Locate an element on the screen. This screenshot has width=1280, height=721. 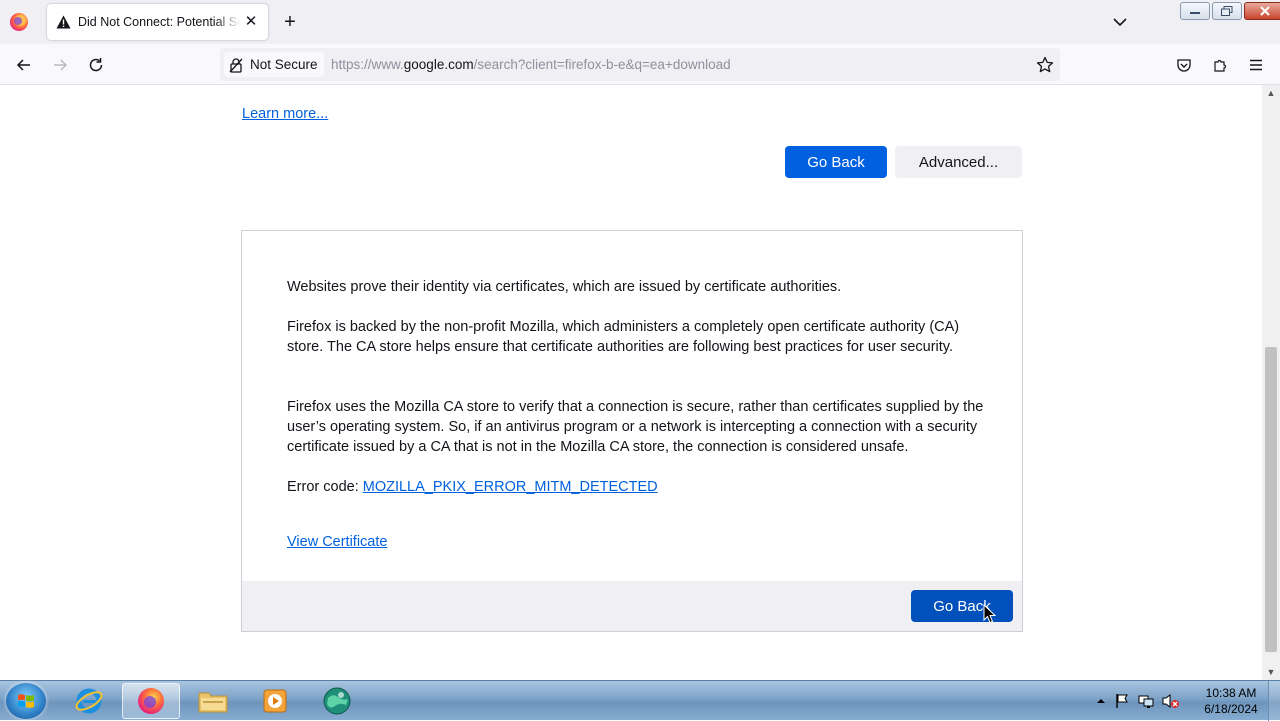
error-code-link: MOZILLA_PKIX_ERROR_MITM_DETECTED is located at coordinates (510, 487).